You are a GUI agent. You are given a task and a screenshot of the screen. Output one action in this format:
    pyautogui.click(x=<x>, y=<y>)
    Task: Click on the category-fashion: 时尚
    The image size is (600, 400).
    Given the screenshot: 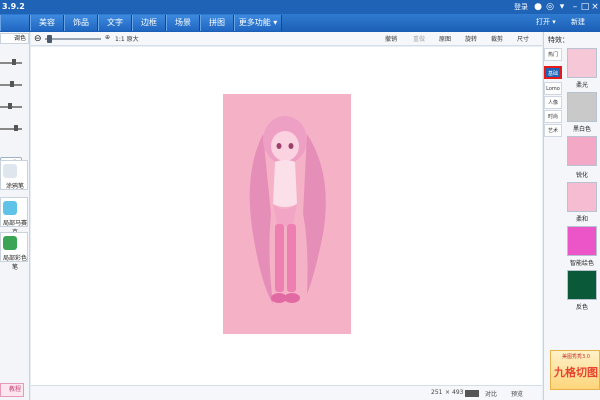 What is the action you would take?
    pyautogui.click(x=553, y=116)
    